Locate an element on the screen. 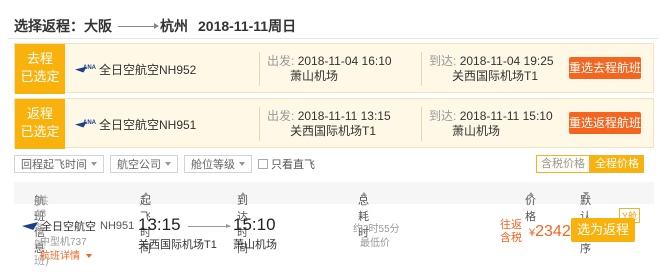  departure-time: 13:15 is located at coordinates (159, 224).